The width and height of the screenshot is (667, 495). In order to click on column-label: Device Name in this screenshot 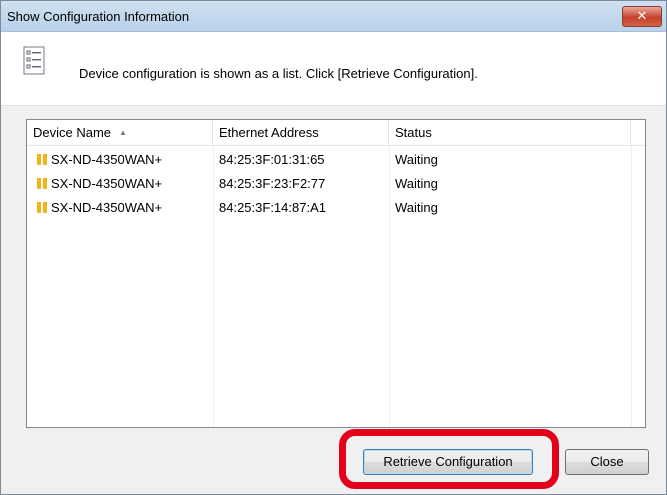, I will do `click(72, 132)`.